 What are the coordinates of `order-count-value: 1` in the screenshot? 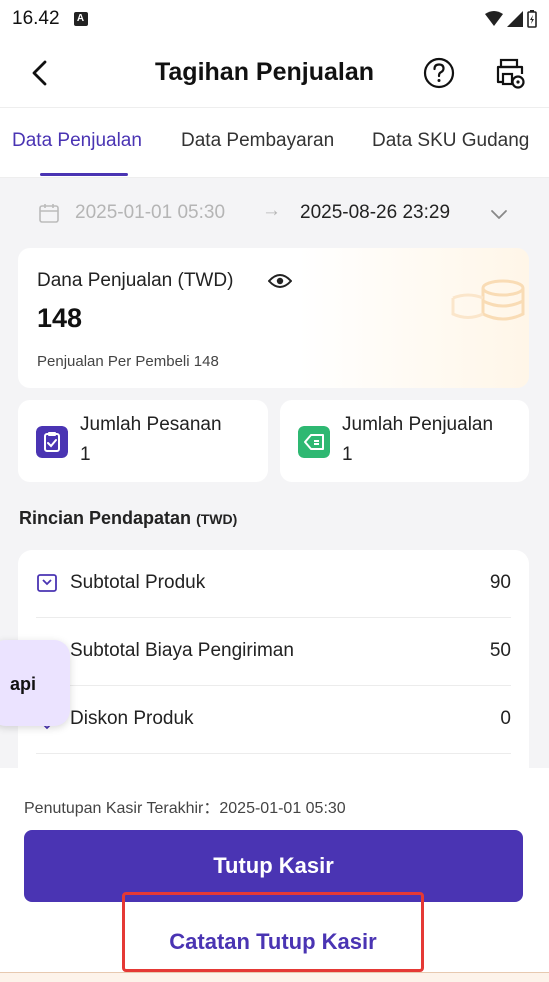 It's located at (85, 454).